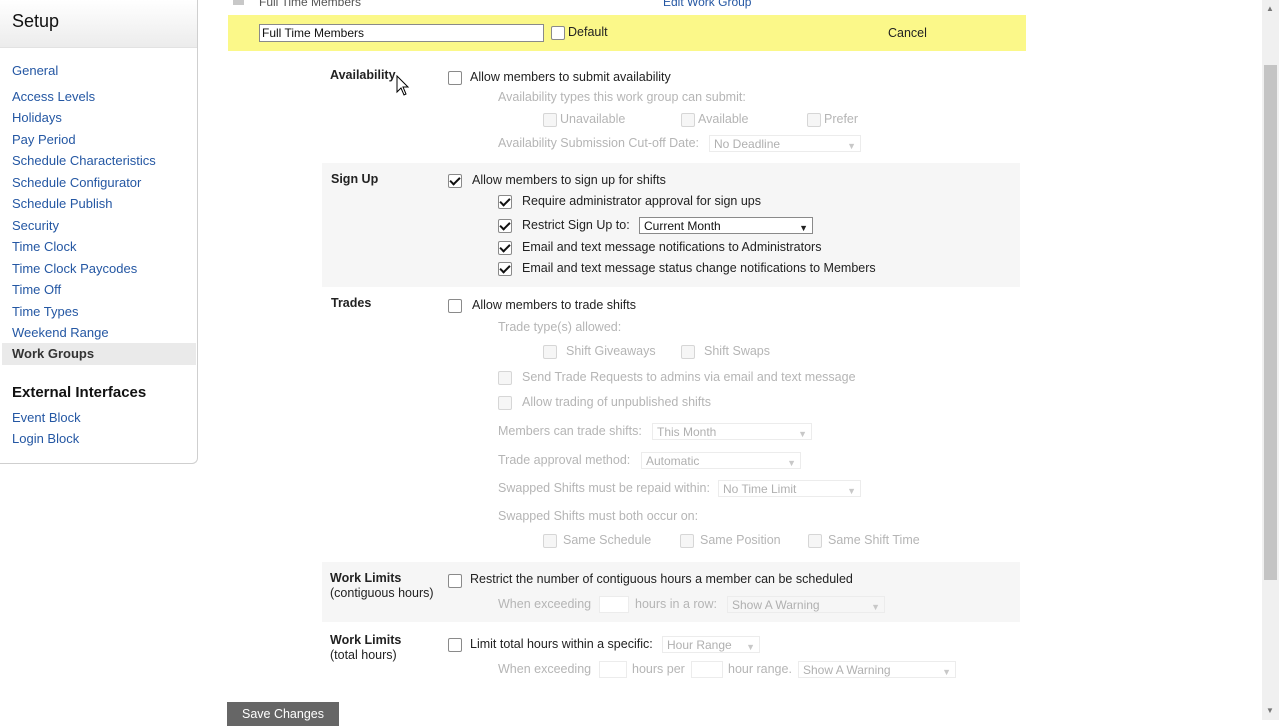 This screenshot has height=726, width=1279. What do you see at coordinates (726, 225) in the screenshot?
I see `restrict-signup-select: Current Month ▼` at bounding box center [726, 225].